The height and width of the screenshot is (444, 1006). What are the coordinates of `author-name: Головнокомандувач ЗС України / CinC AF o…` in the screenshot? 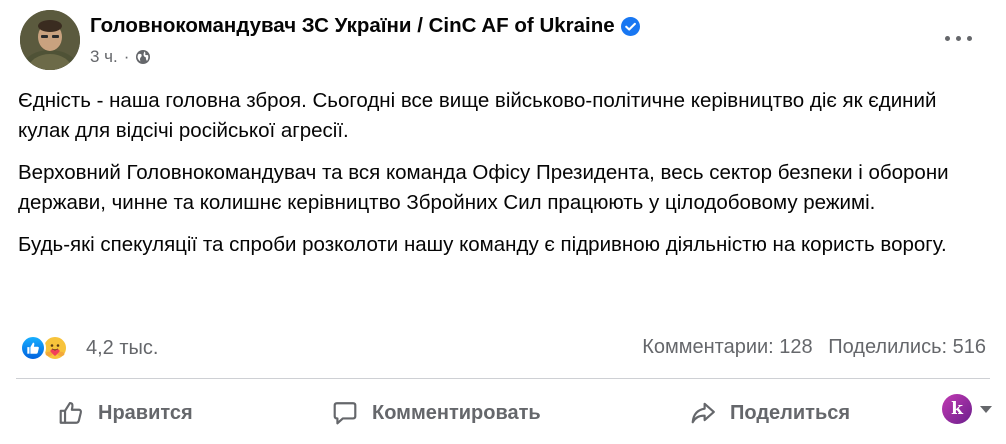 It's located at (352, 26).